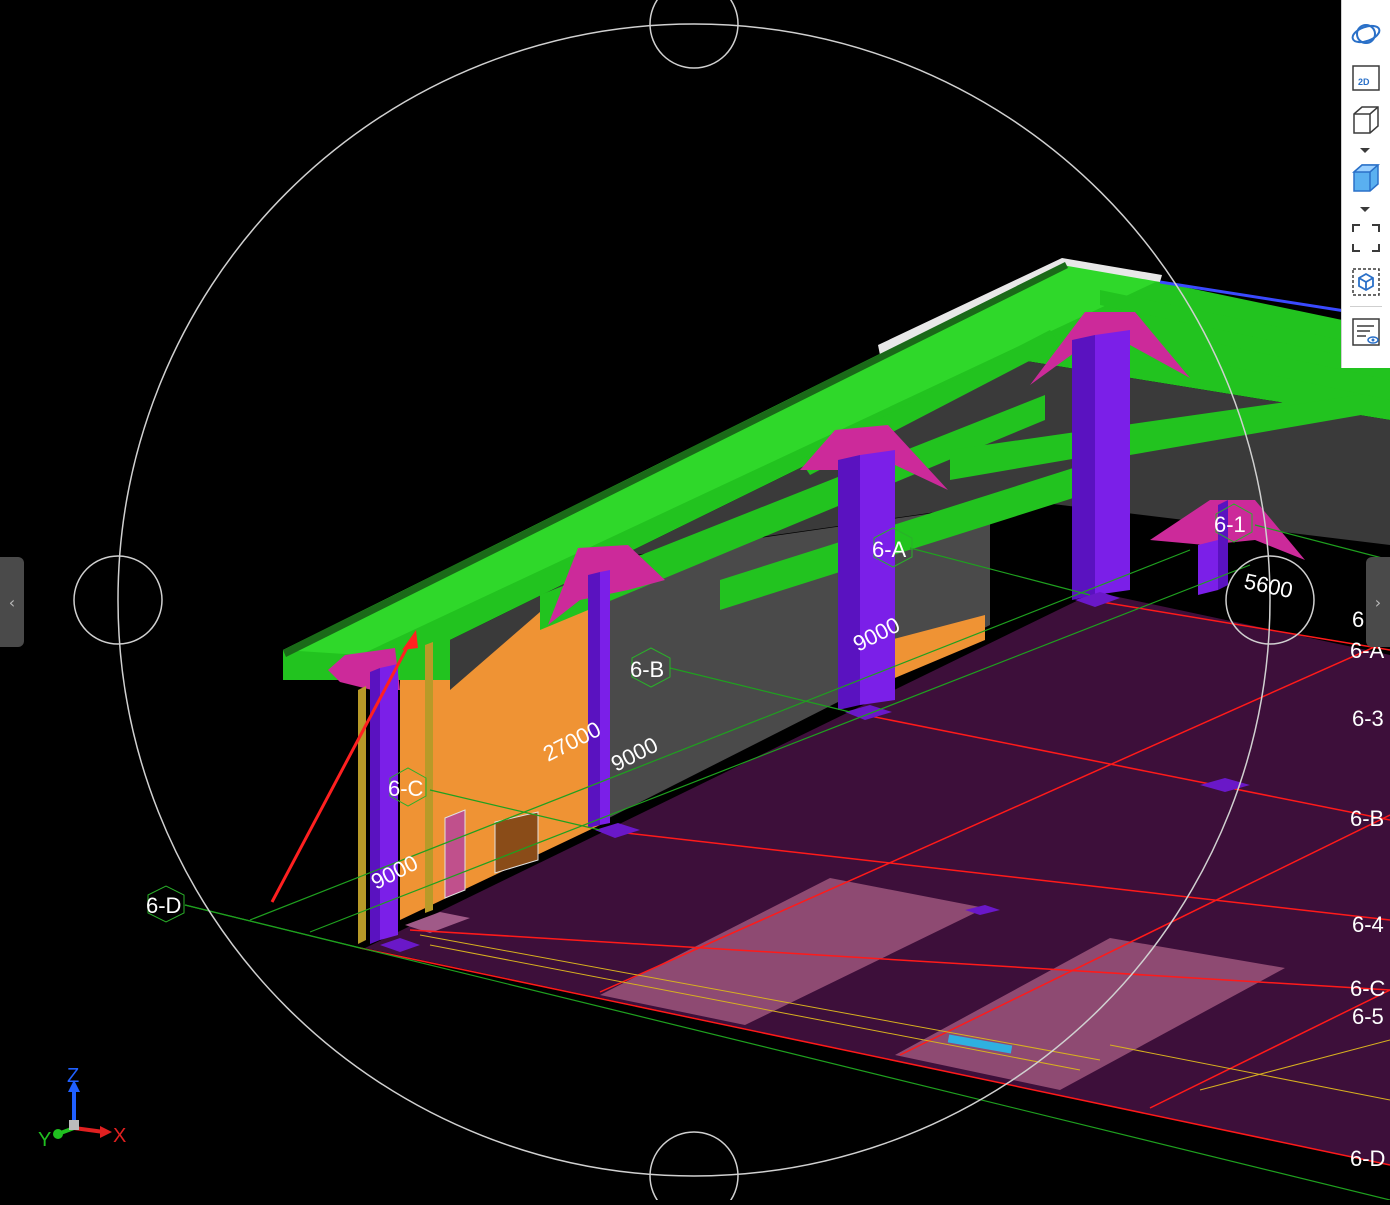 The width and height of the screenshot is (1390, 1205). I want to click on chevron-left-icon: ‹, so click(12, 602).